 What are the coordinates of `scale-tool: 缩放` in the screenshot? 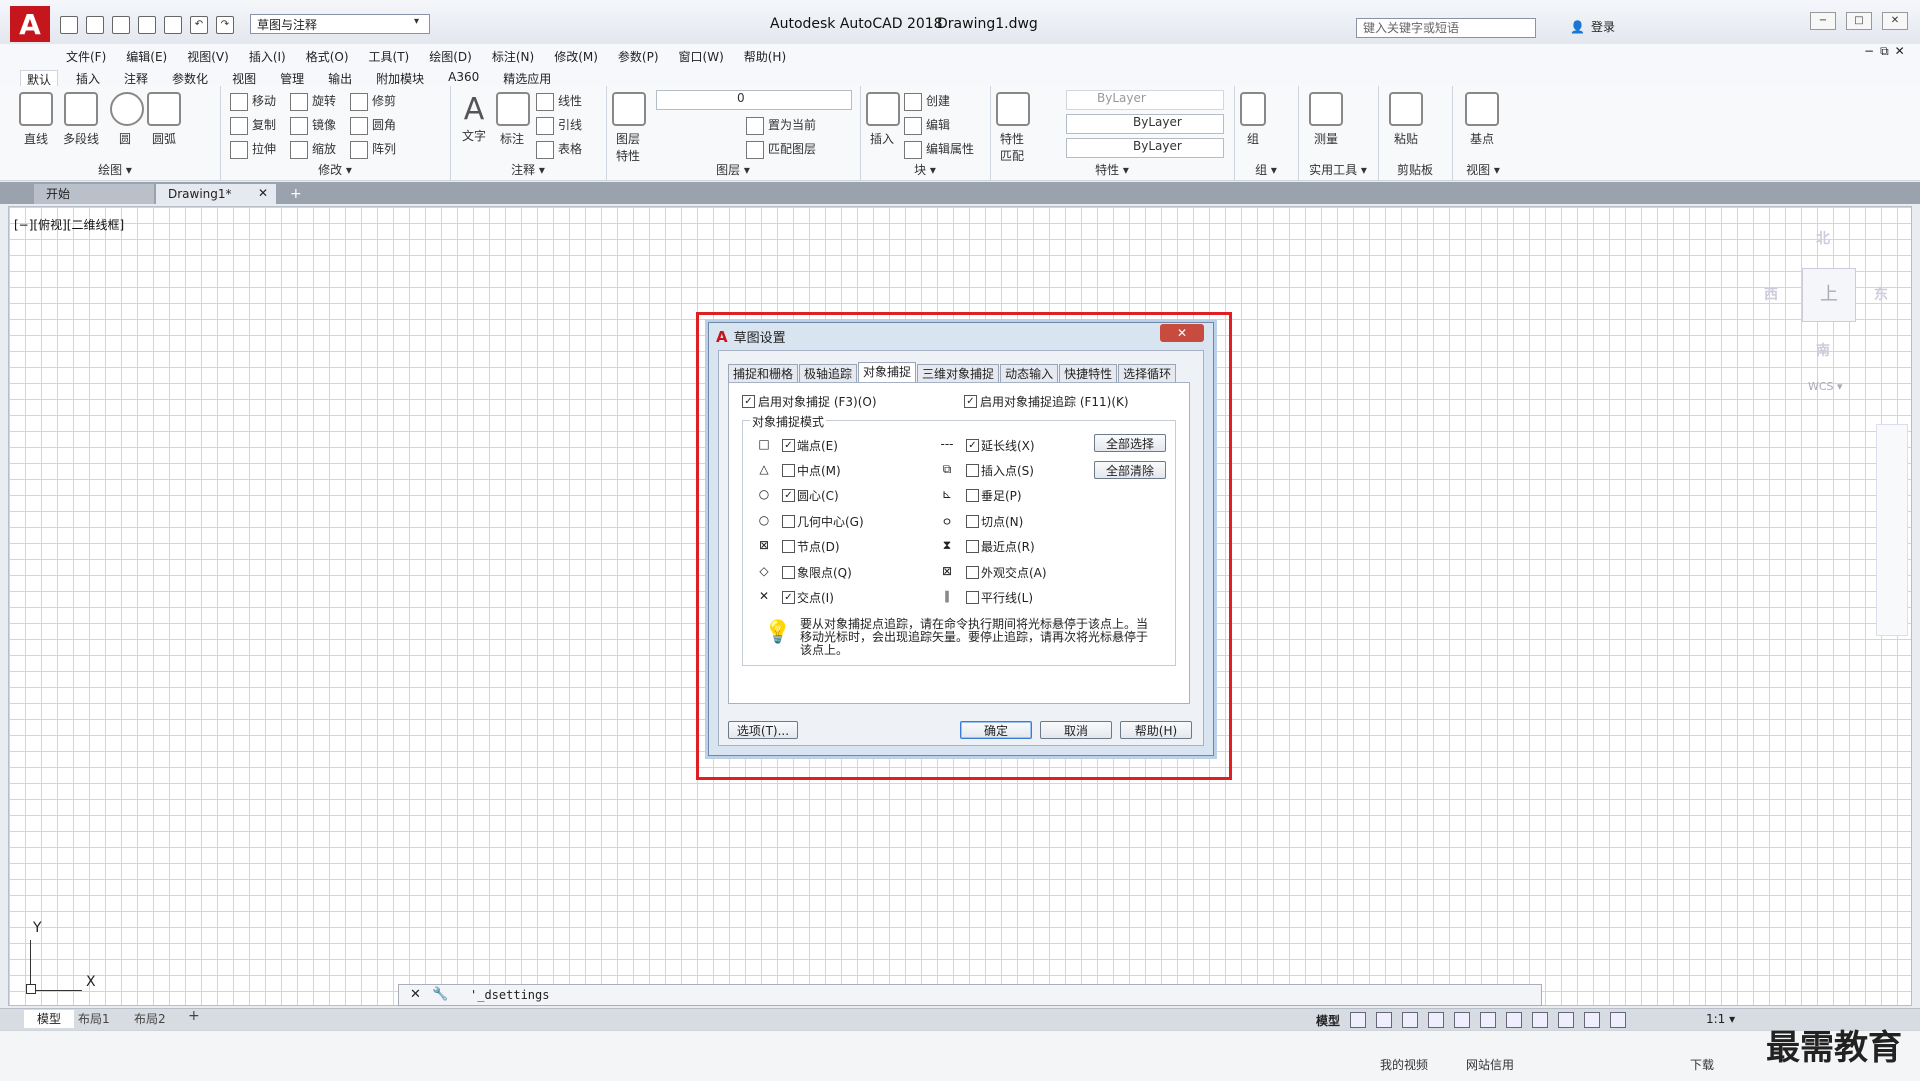 It's located at (313, 149).